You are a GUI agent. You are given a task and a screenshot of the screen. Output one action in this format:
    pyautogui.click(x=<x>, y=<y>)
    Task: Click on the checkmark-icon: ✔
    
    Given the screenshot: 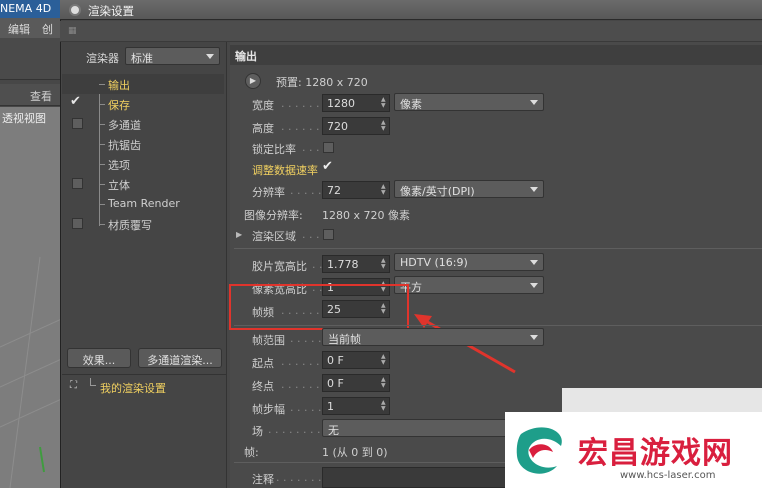 What is the action you would take?
    pyautogui.click(x=75, y=101)
    